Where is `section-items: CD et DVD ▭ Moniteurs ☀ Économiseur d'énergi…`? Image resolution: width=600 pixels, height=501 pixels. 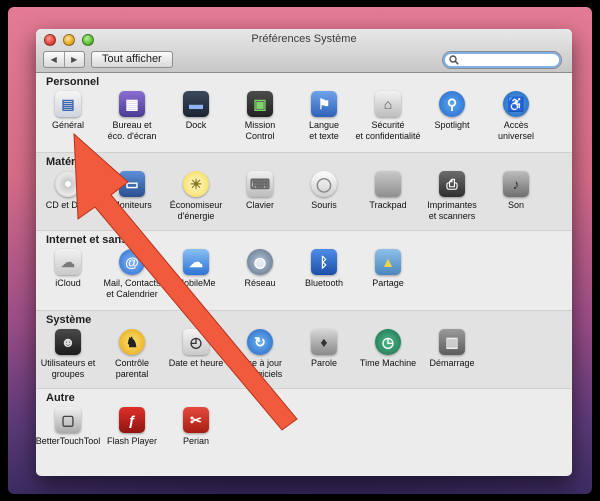 section-items: CD et DVD ▭ Moniteurs ☀ Économiseur d'énergi… is located at coordinates (292, 196).